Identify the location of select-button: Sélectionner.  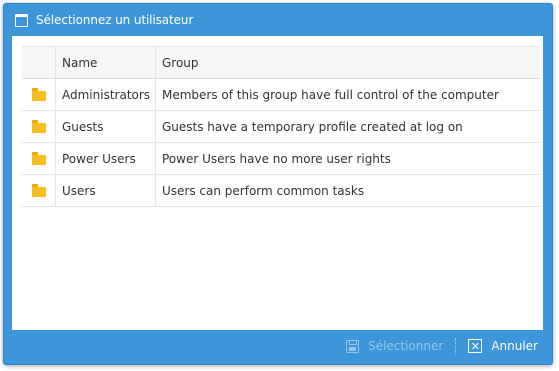
(394, 346).